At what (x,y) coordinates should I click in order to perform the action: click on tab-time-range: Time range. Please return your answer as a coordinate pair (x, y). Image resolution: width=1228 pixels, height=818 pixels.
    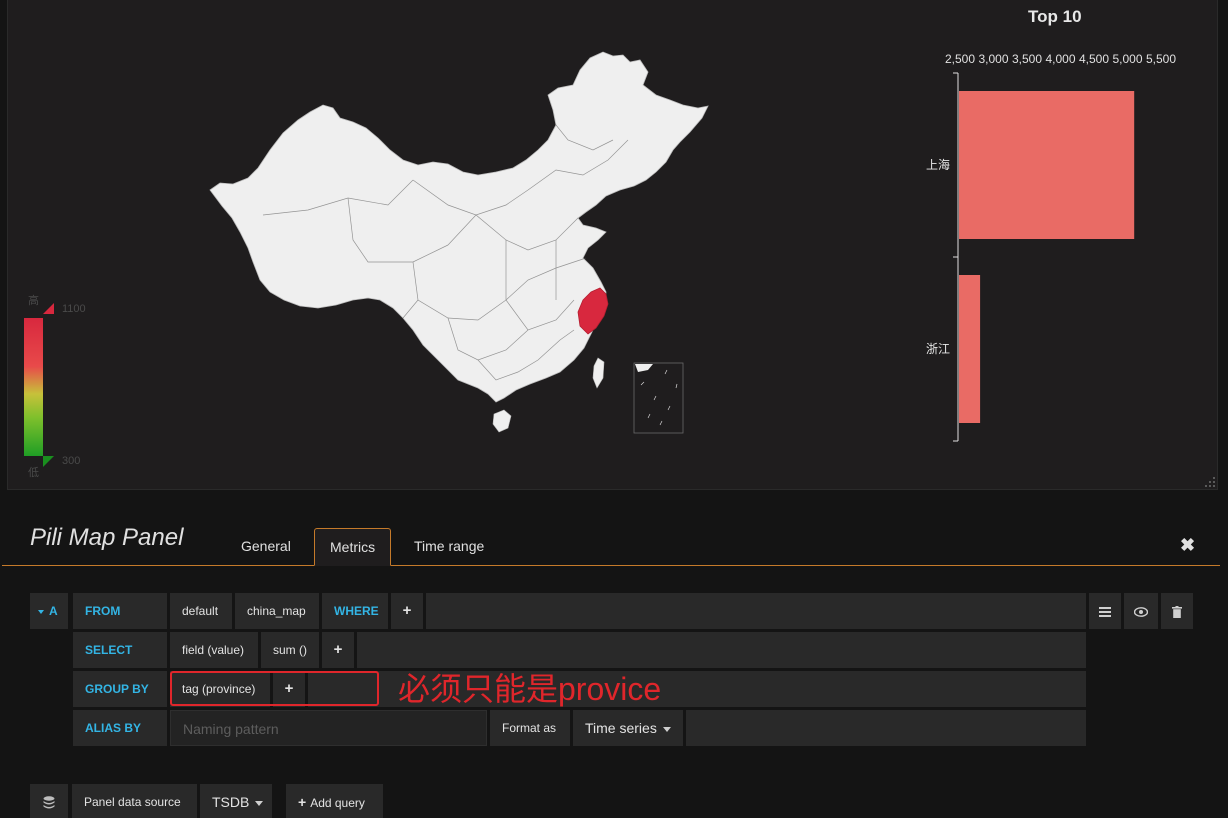
    Looking at the image, I should click on (449, 547).